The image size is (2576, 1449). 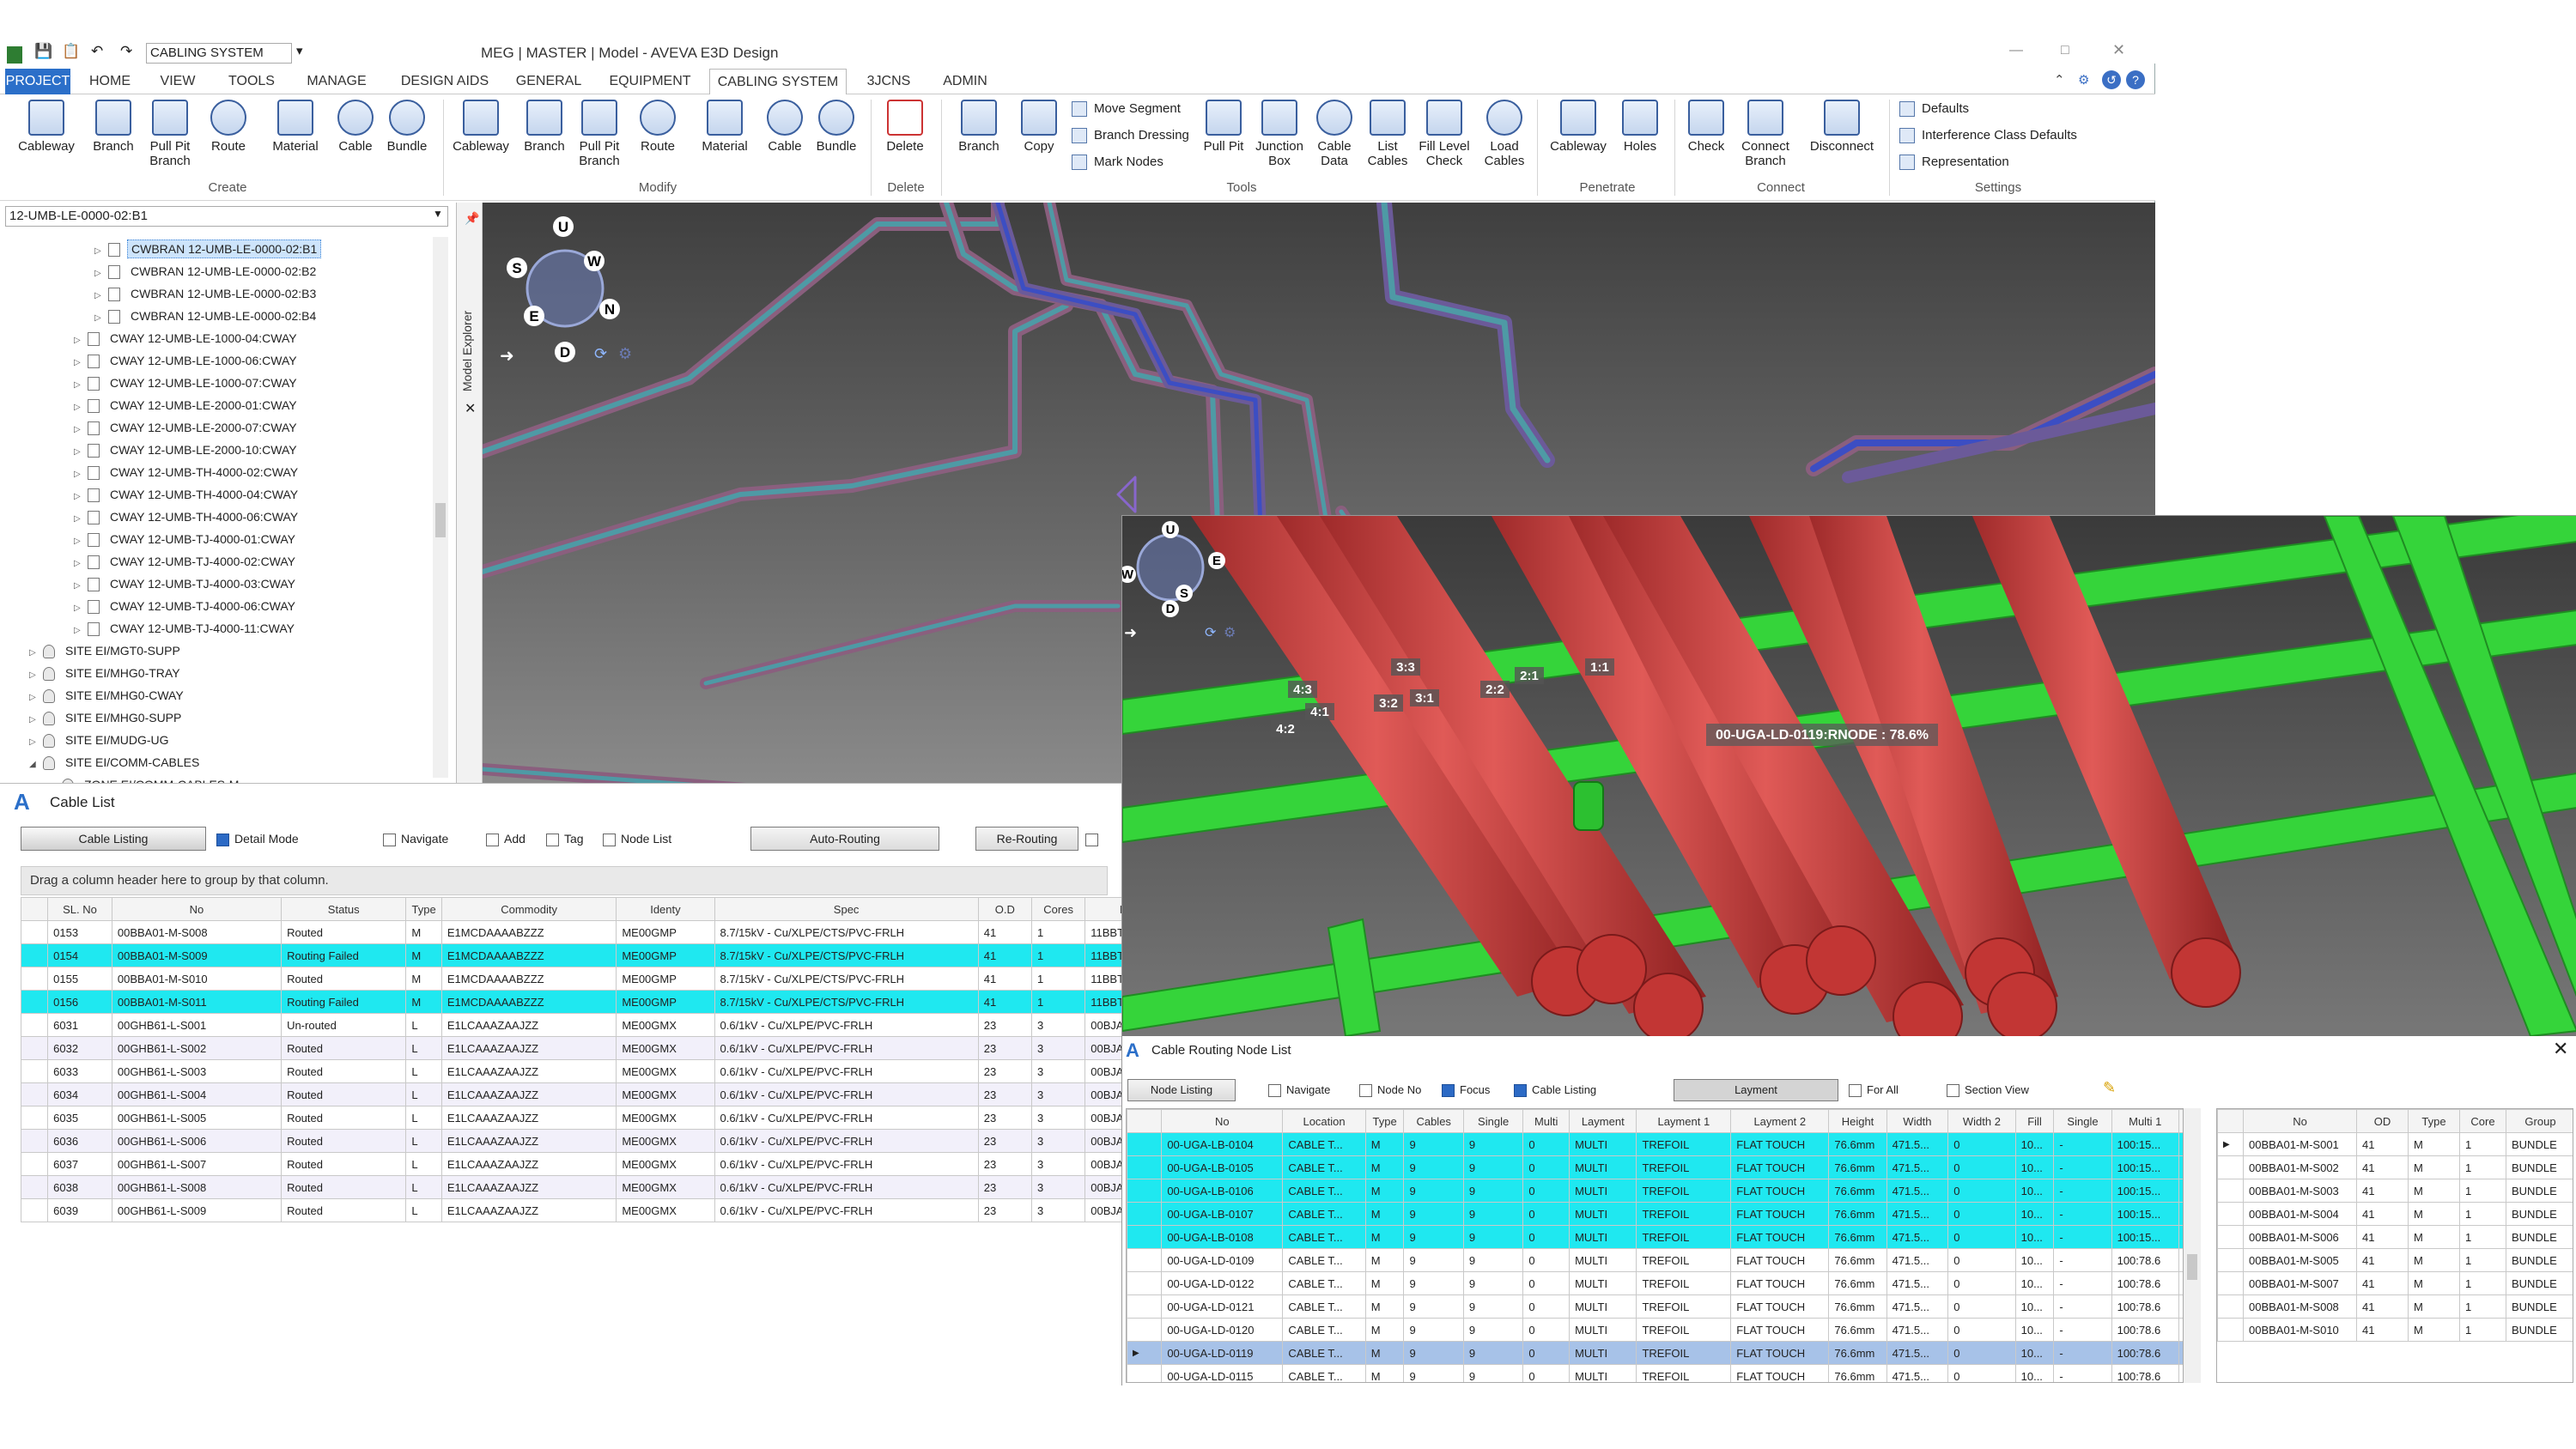 What do you see at coordinates (836, 143) in the screenshot?
I see `modify-bundle-button: Bundle` at bounding box center [836, 143].